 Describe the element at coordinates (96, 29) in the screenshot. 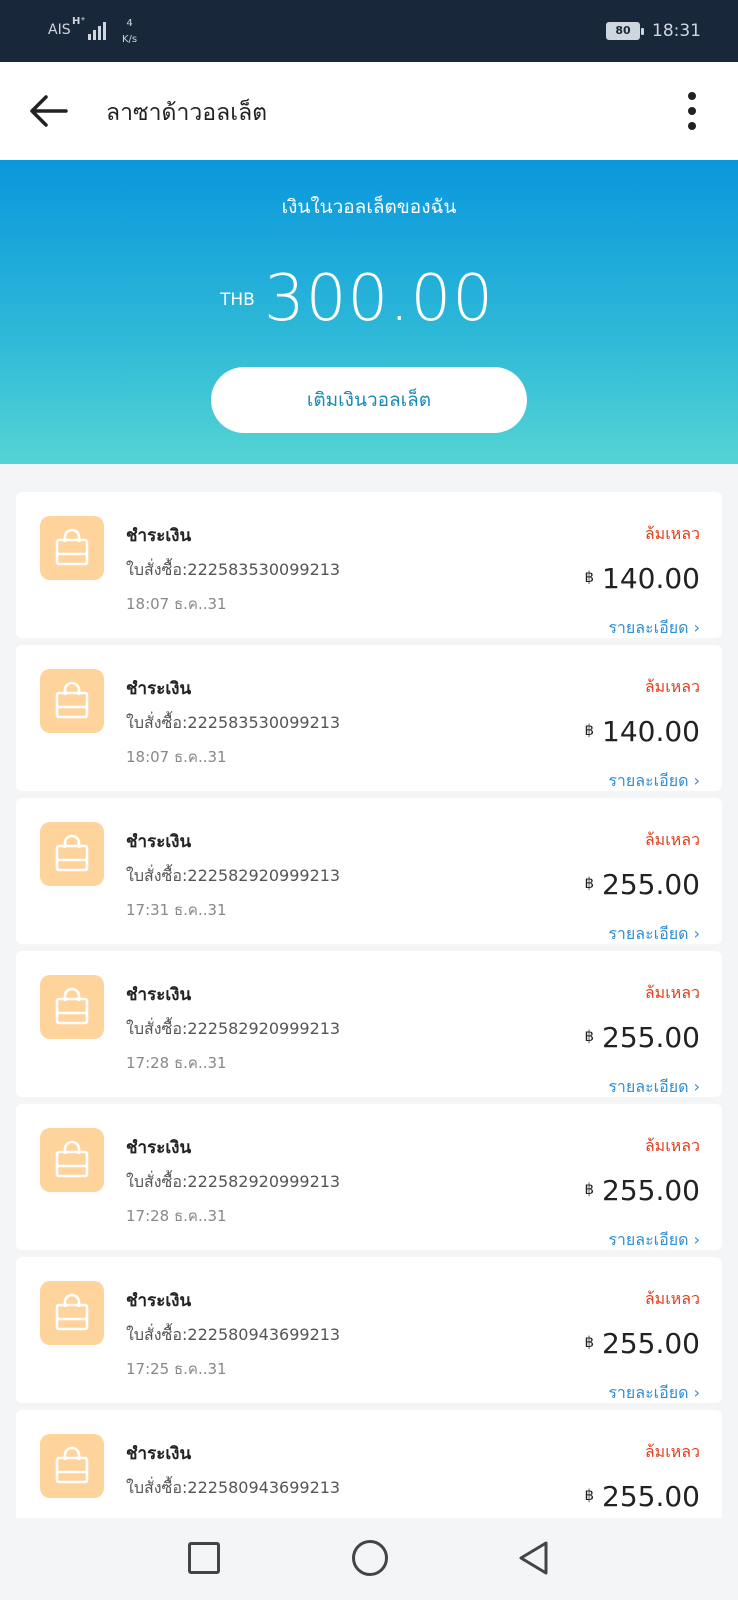

I see `signal-icon` at that location.